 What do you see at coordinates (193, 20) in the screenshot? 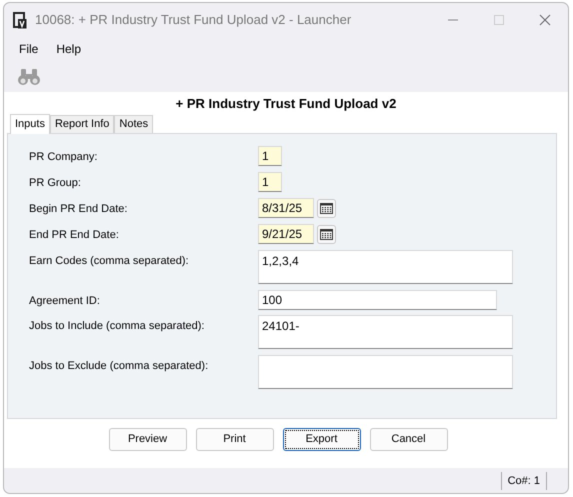
I see `window-title: 10068: + PR Industry Trust Fund Upload v2 - Launcher` at bounding box center [193, 20].